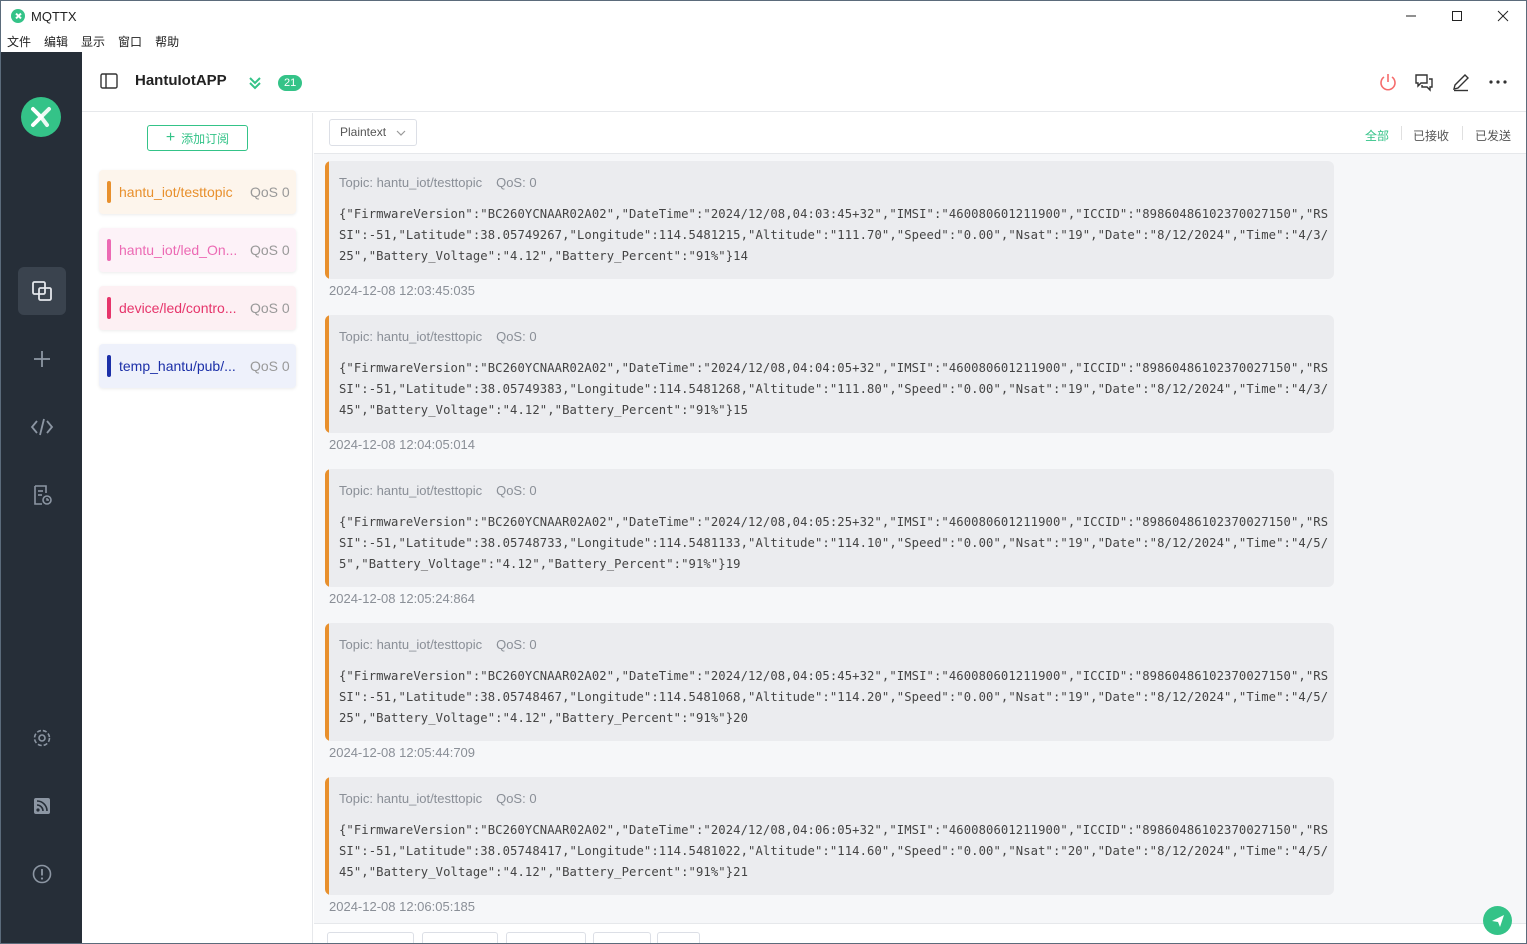 The height and width of the screenshot is (944, 1527). I want to click on chevron-down-icon, so click(401, 133).